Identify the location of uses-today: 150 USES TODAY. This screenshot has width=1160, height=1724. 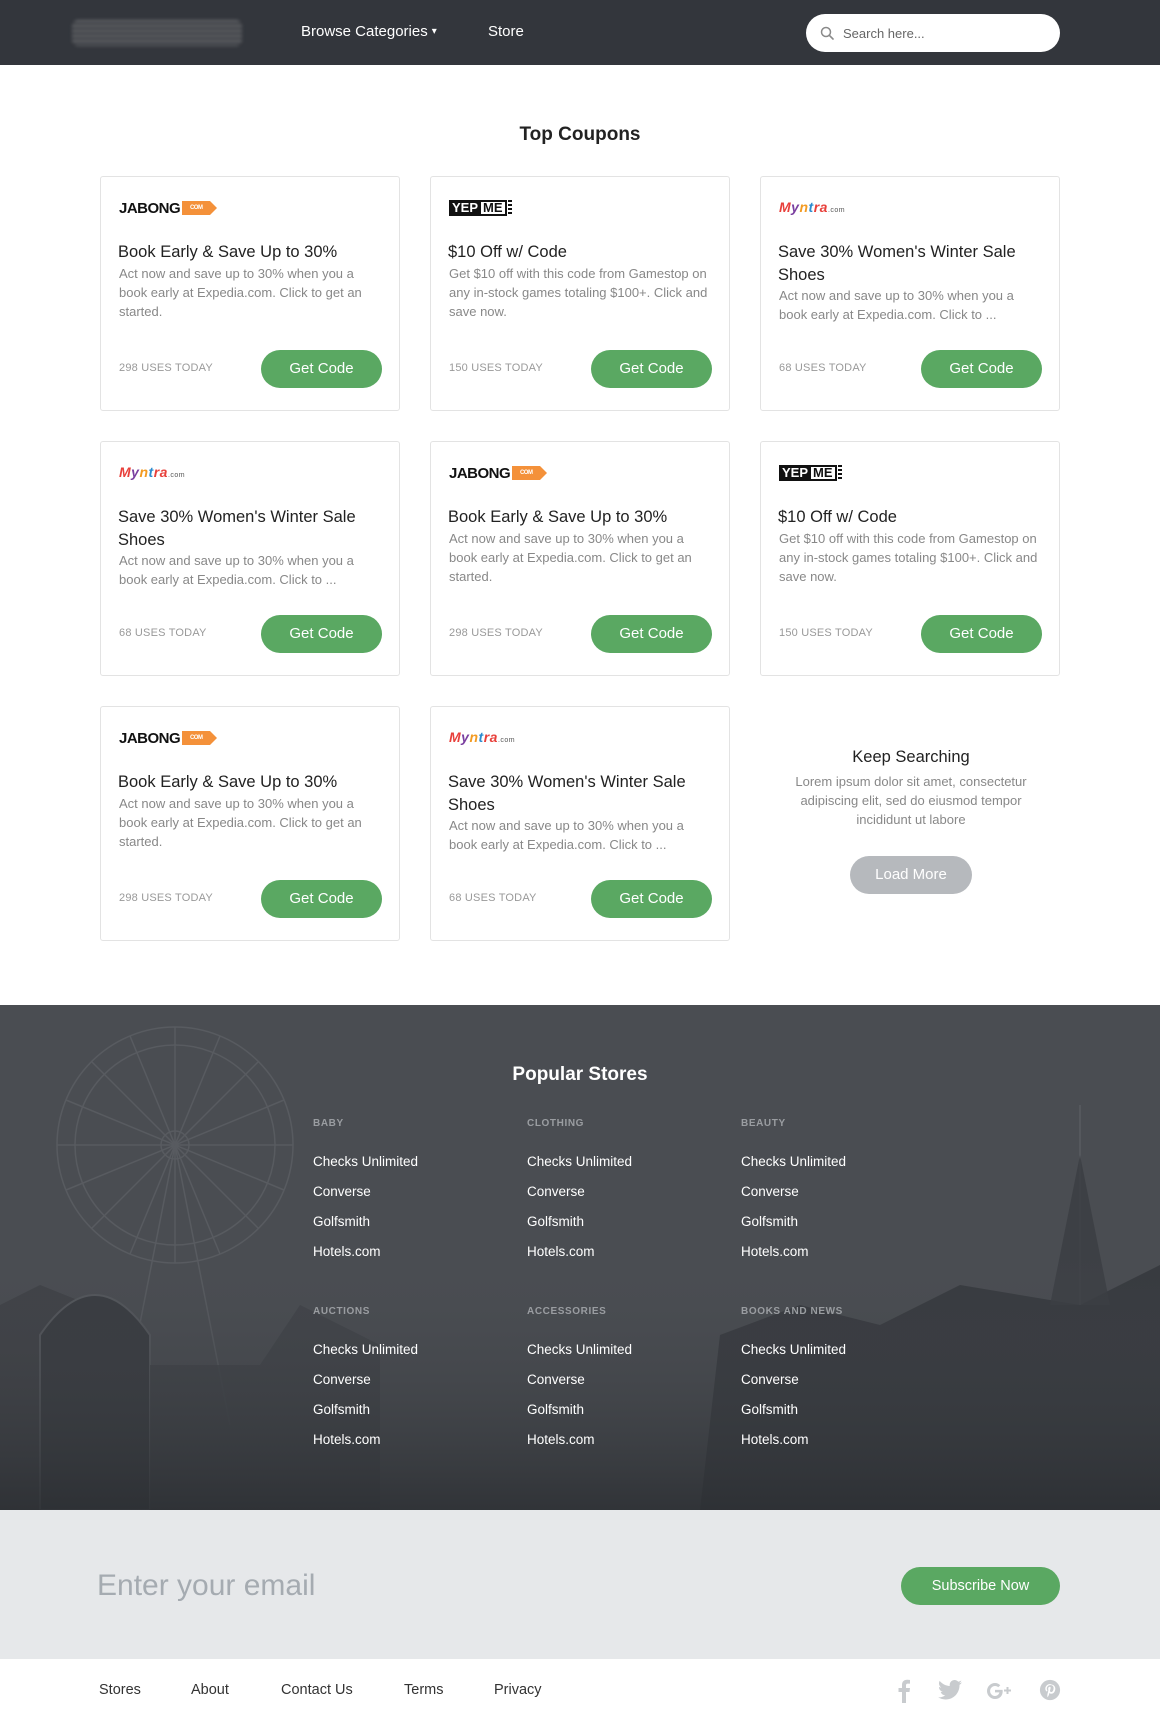
(826, 633).